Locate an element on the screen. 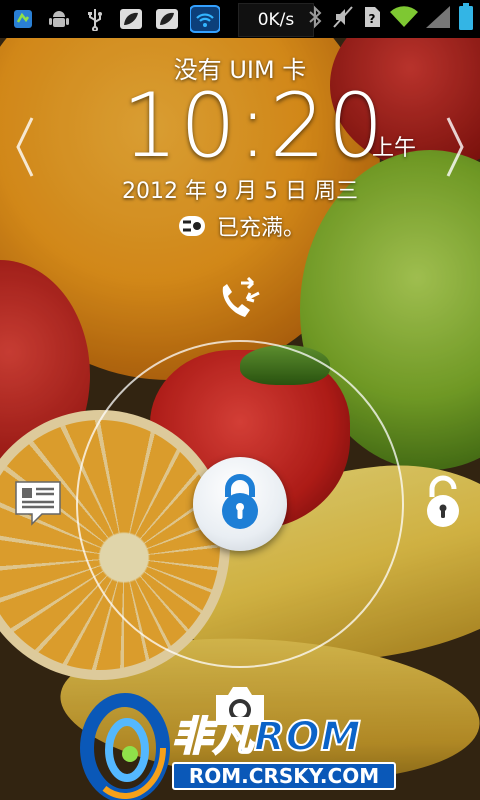 The height and width of the screenshot is (800, 480). status-bar: 0K/s ? is located at coordinates (240, 19).